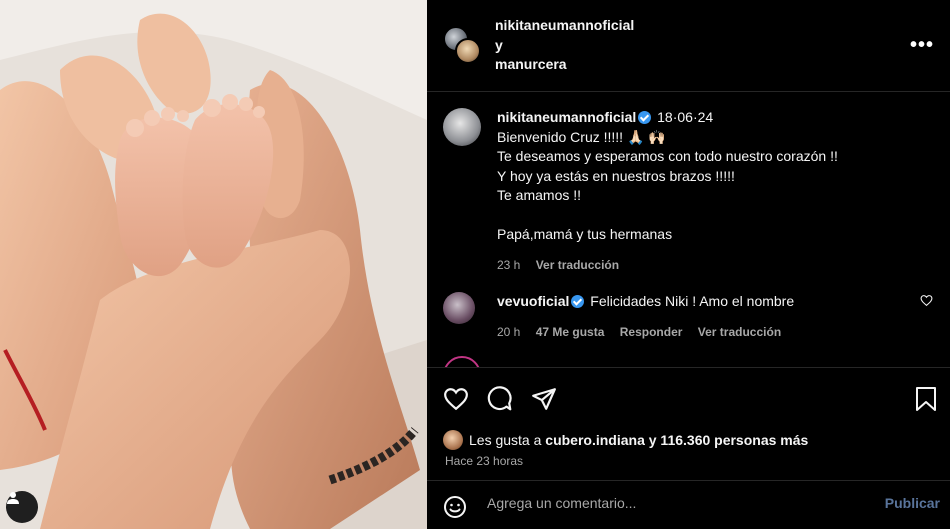  Describe the element at coordinates (533, 301) in the screenshot. I see `comment-username: vevuoficial` at that location.